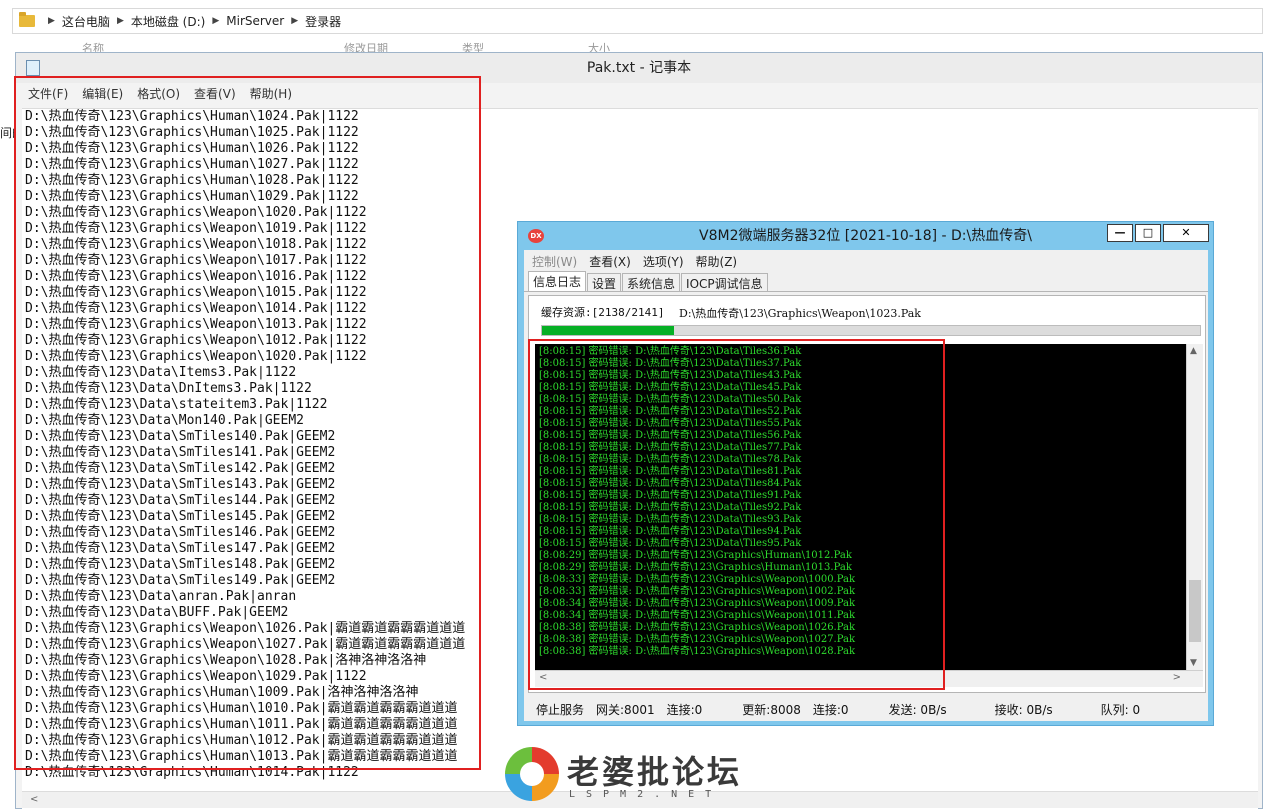 This screenshot has width=1263, height=809. I want to click on log-vertical-scrollbar: ▲ ▼, so click(1194, 507).